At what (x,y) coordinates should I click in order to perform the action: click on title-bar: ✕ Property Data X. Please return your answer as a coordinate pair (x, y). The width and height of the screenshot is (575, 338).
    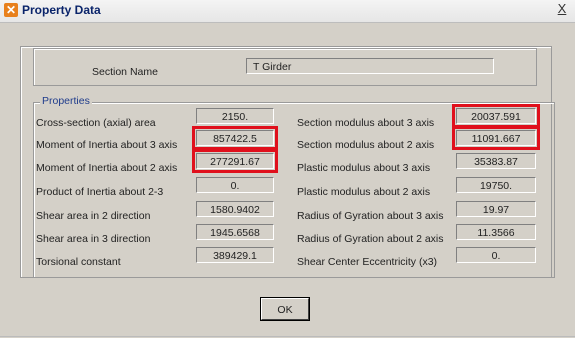
    Looking at the image, I should click on (287, 11).